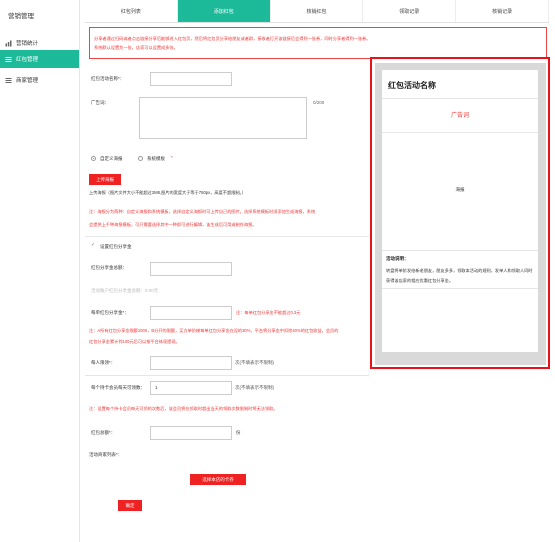 This screenshot has width=555, height=542. Describe the element at coordinates (27, 60) in the screenshot. I see `sidebar-item-label: 红包管理` at that location.